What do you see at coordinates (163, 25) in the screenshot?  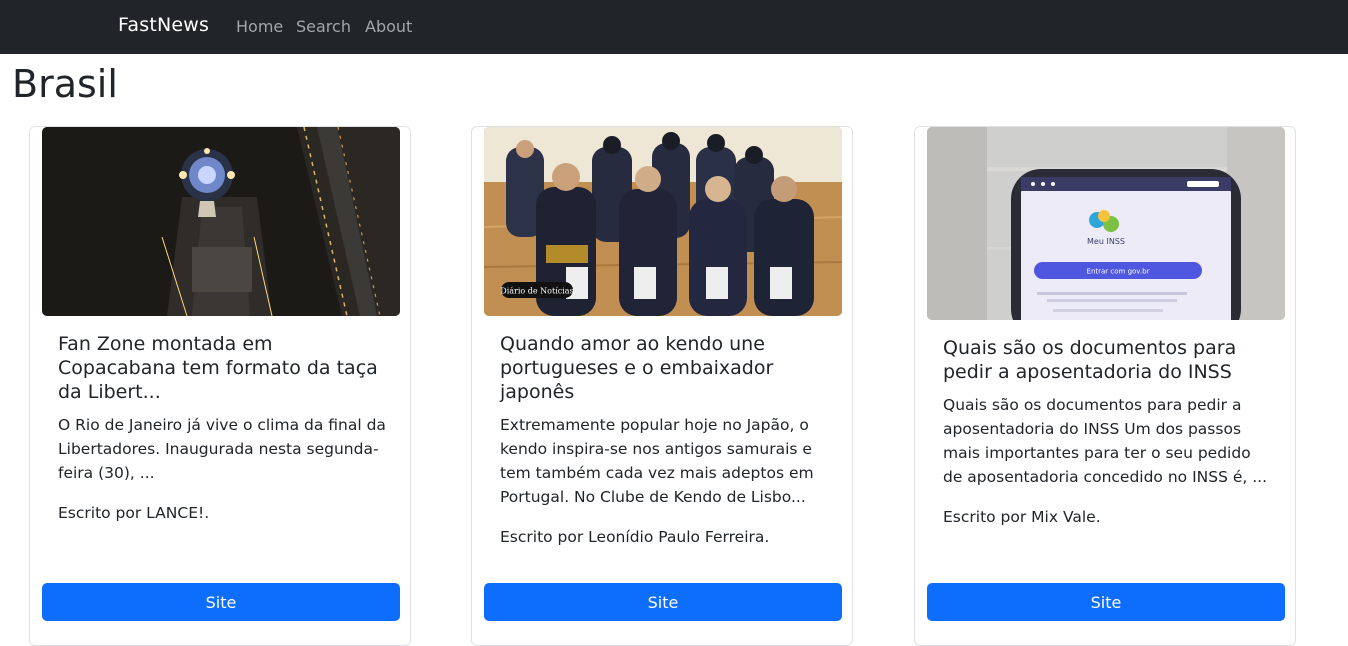 I see `brand-logo: FastNews` at bounding box center [163, 25].